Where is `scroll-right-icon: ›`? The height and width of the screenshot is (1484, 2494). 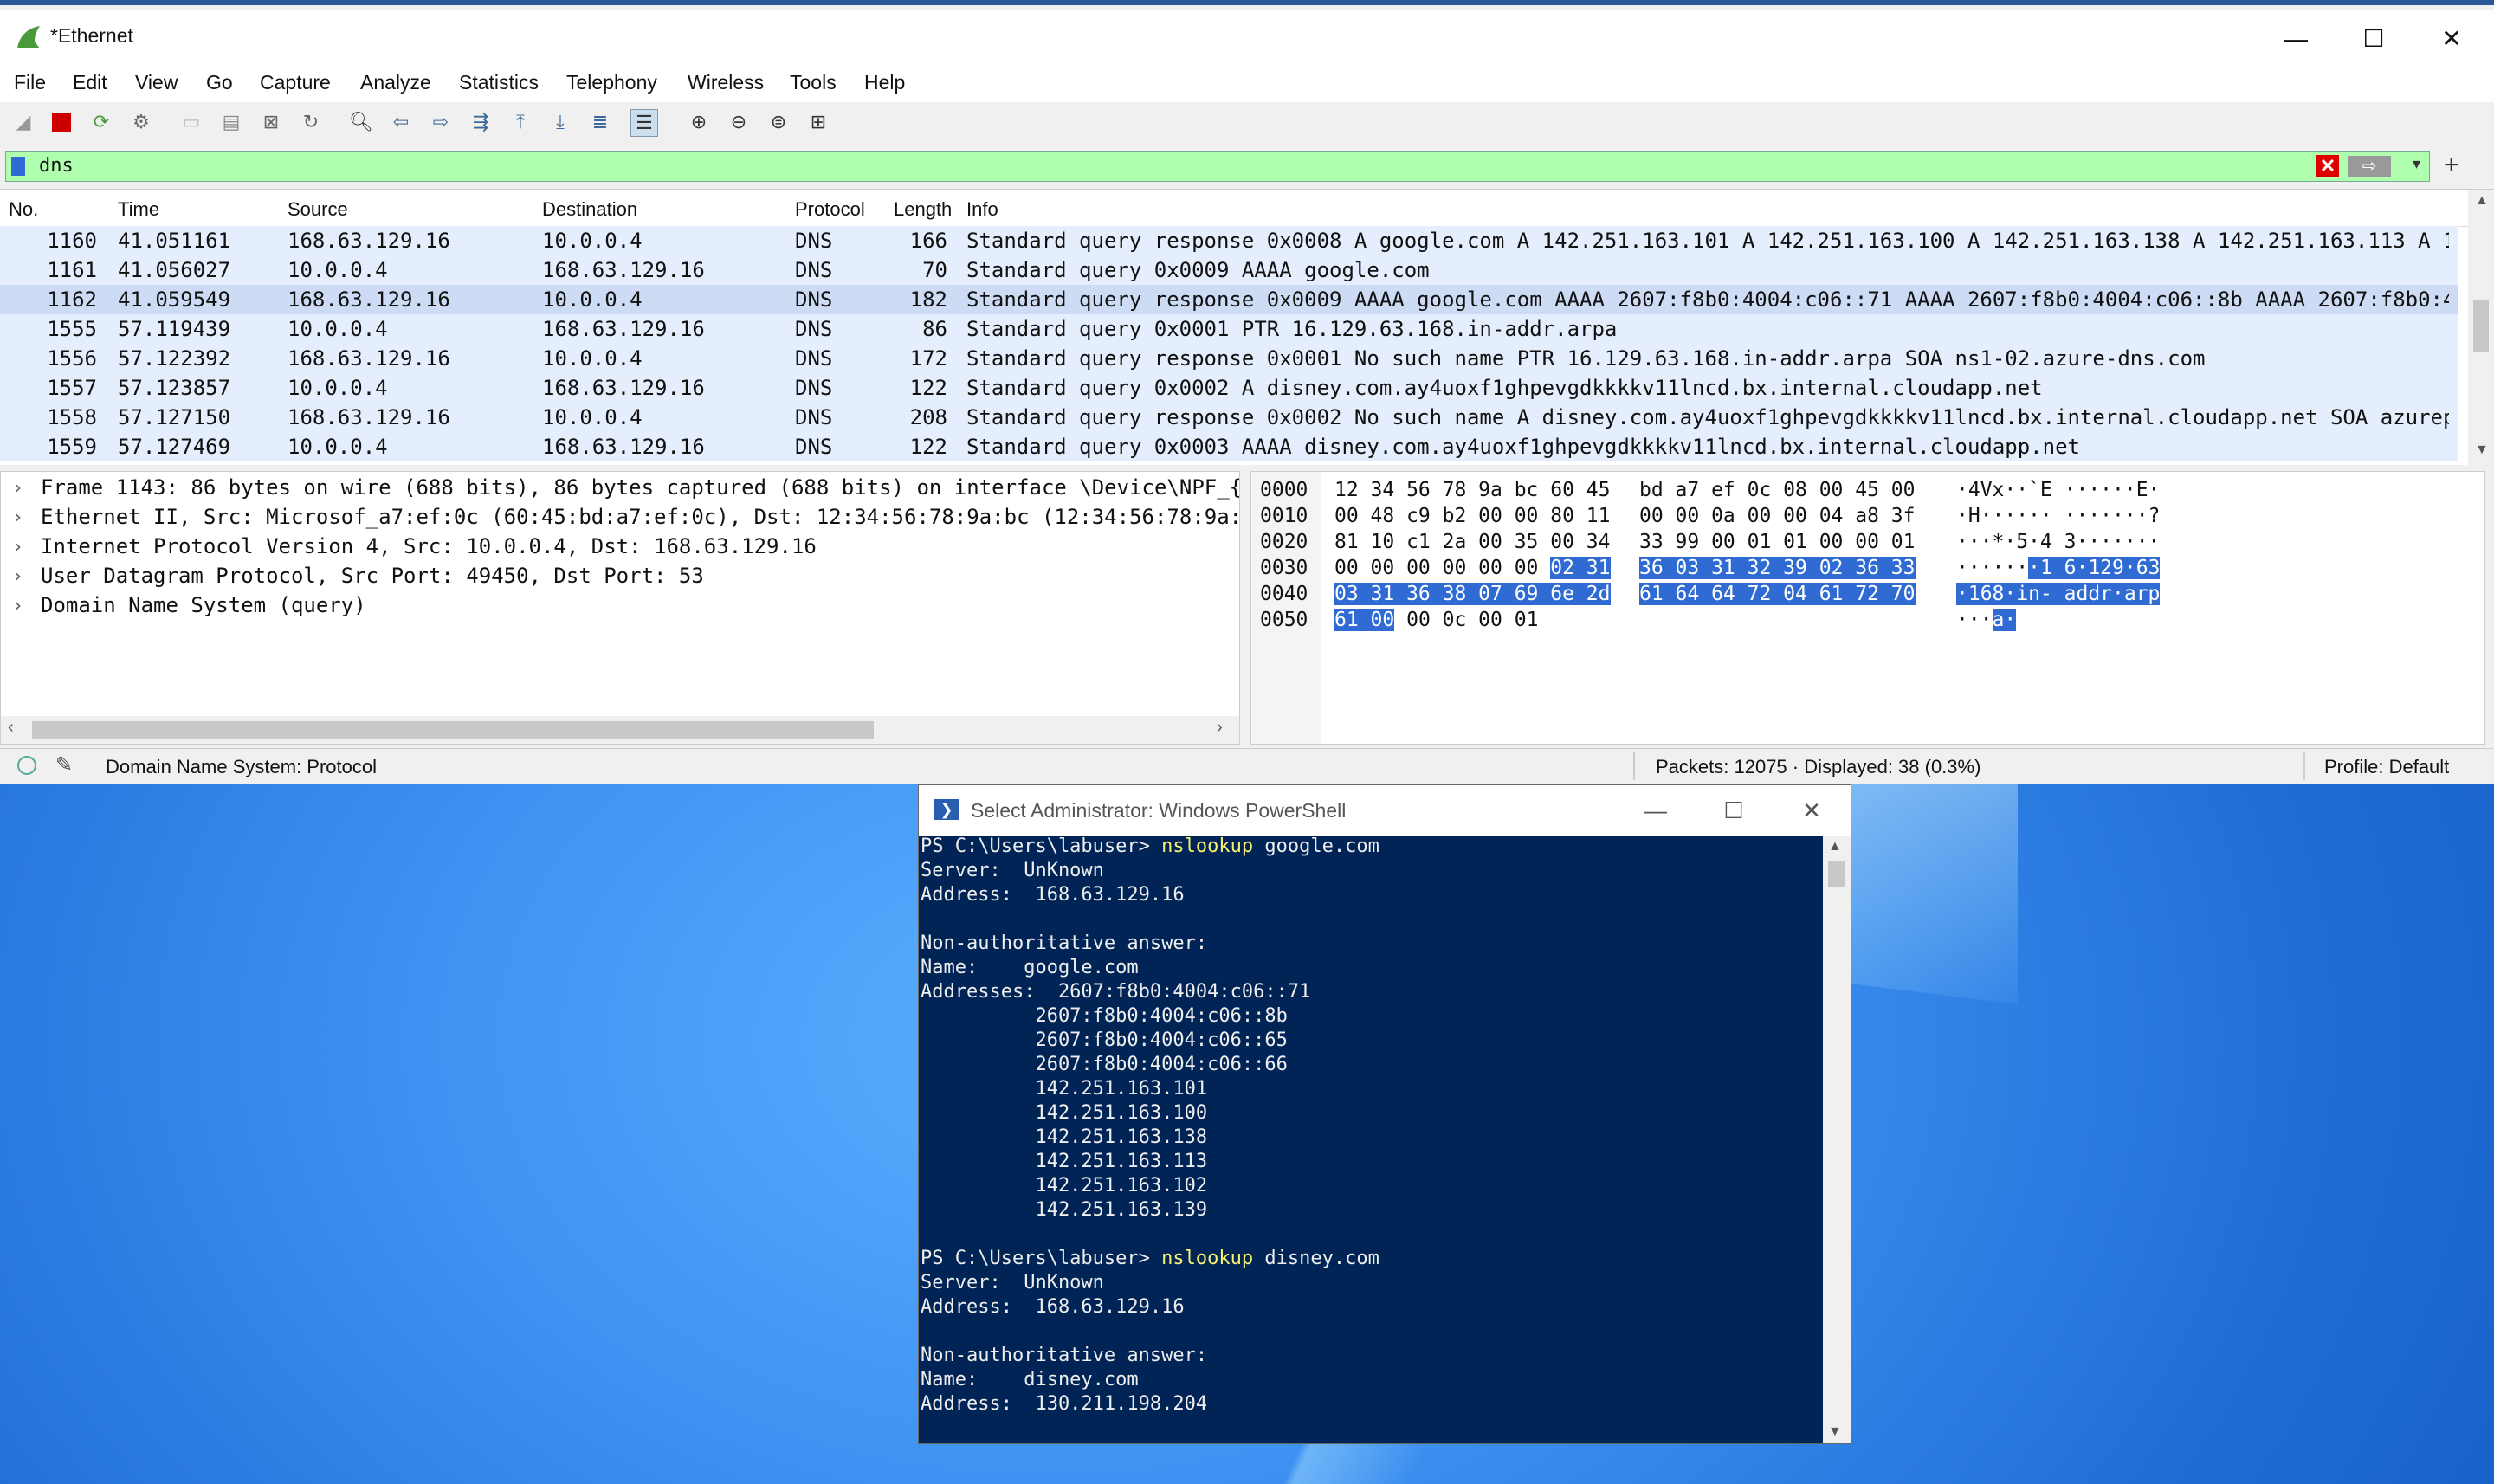
scroll-right-icon: › is located at coordinates (1220, 728).